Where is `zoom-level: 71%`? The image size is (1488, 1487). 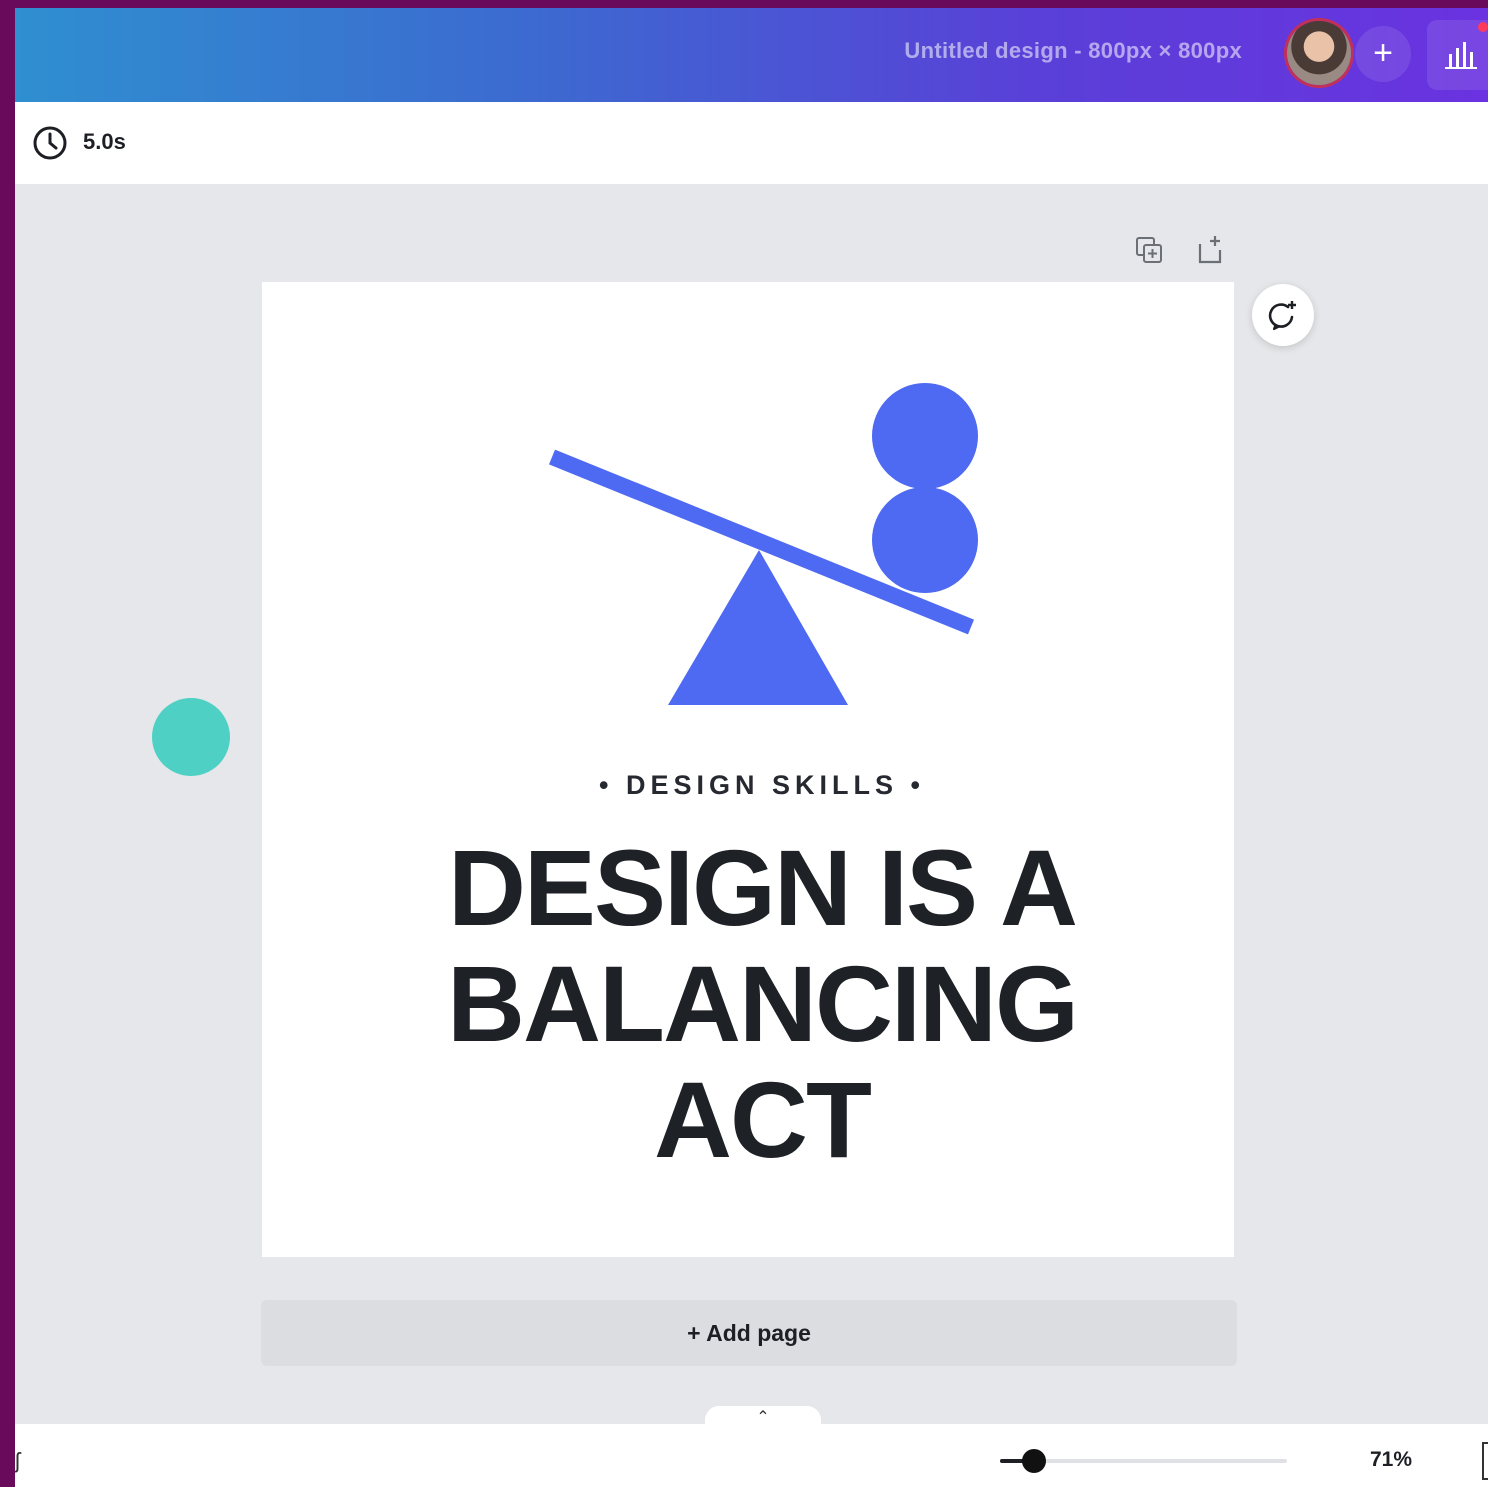 zoom-level: 71% is located at coordinates (1391, 1460).